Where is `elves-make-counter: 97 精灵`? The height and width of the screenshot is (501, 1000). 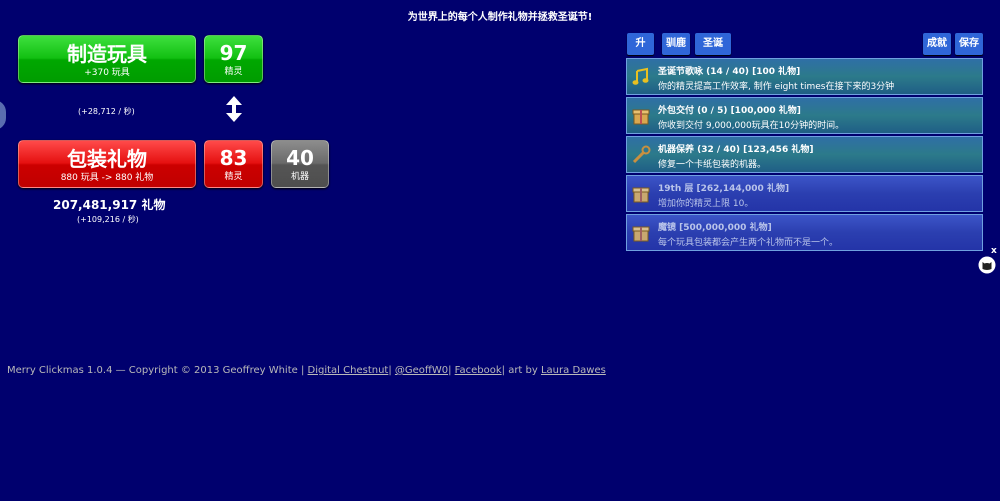
elves-make-counter: 97 精灵 is located at coordinates (233, 59).